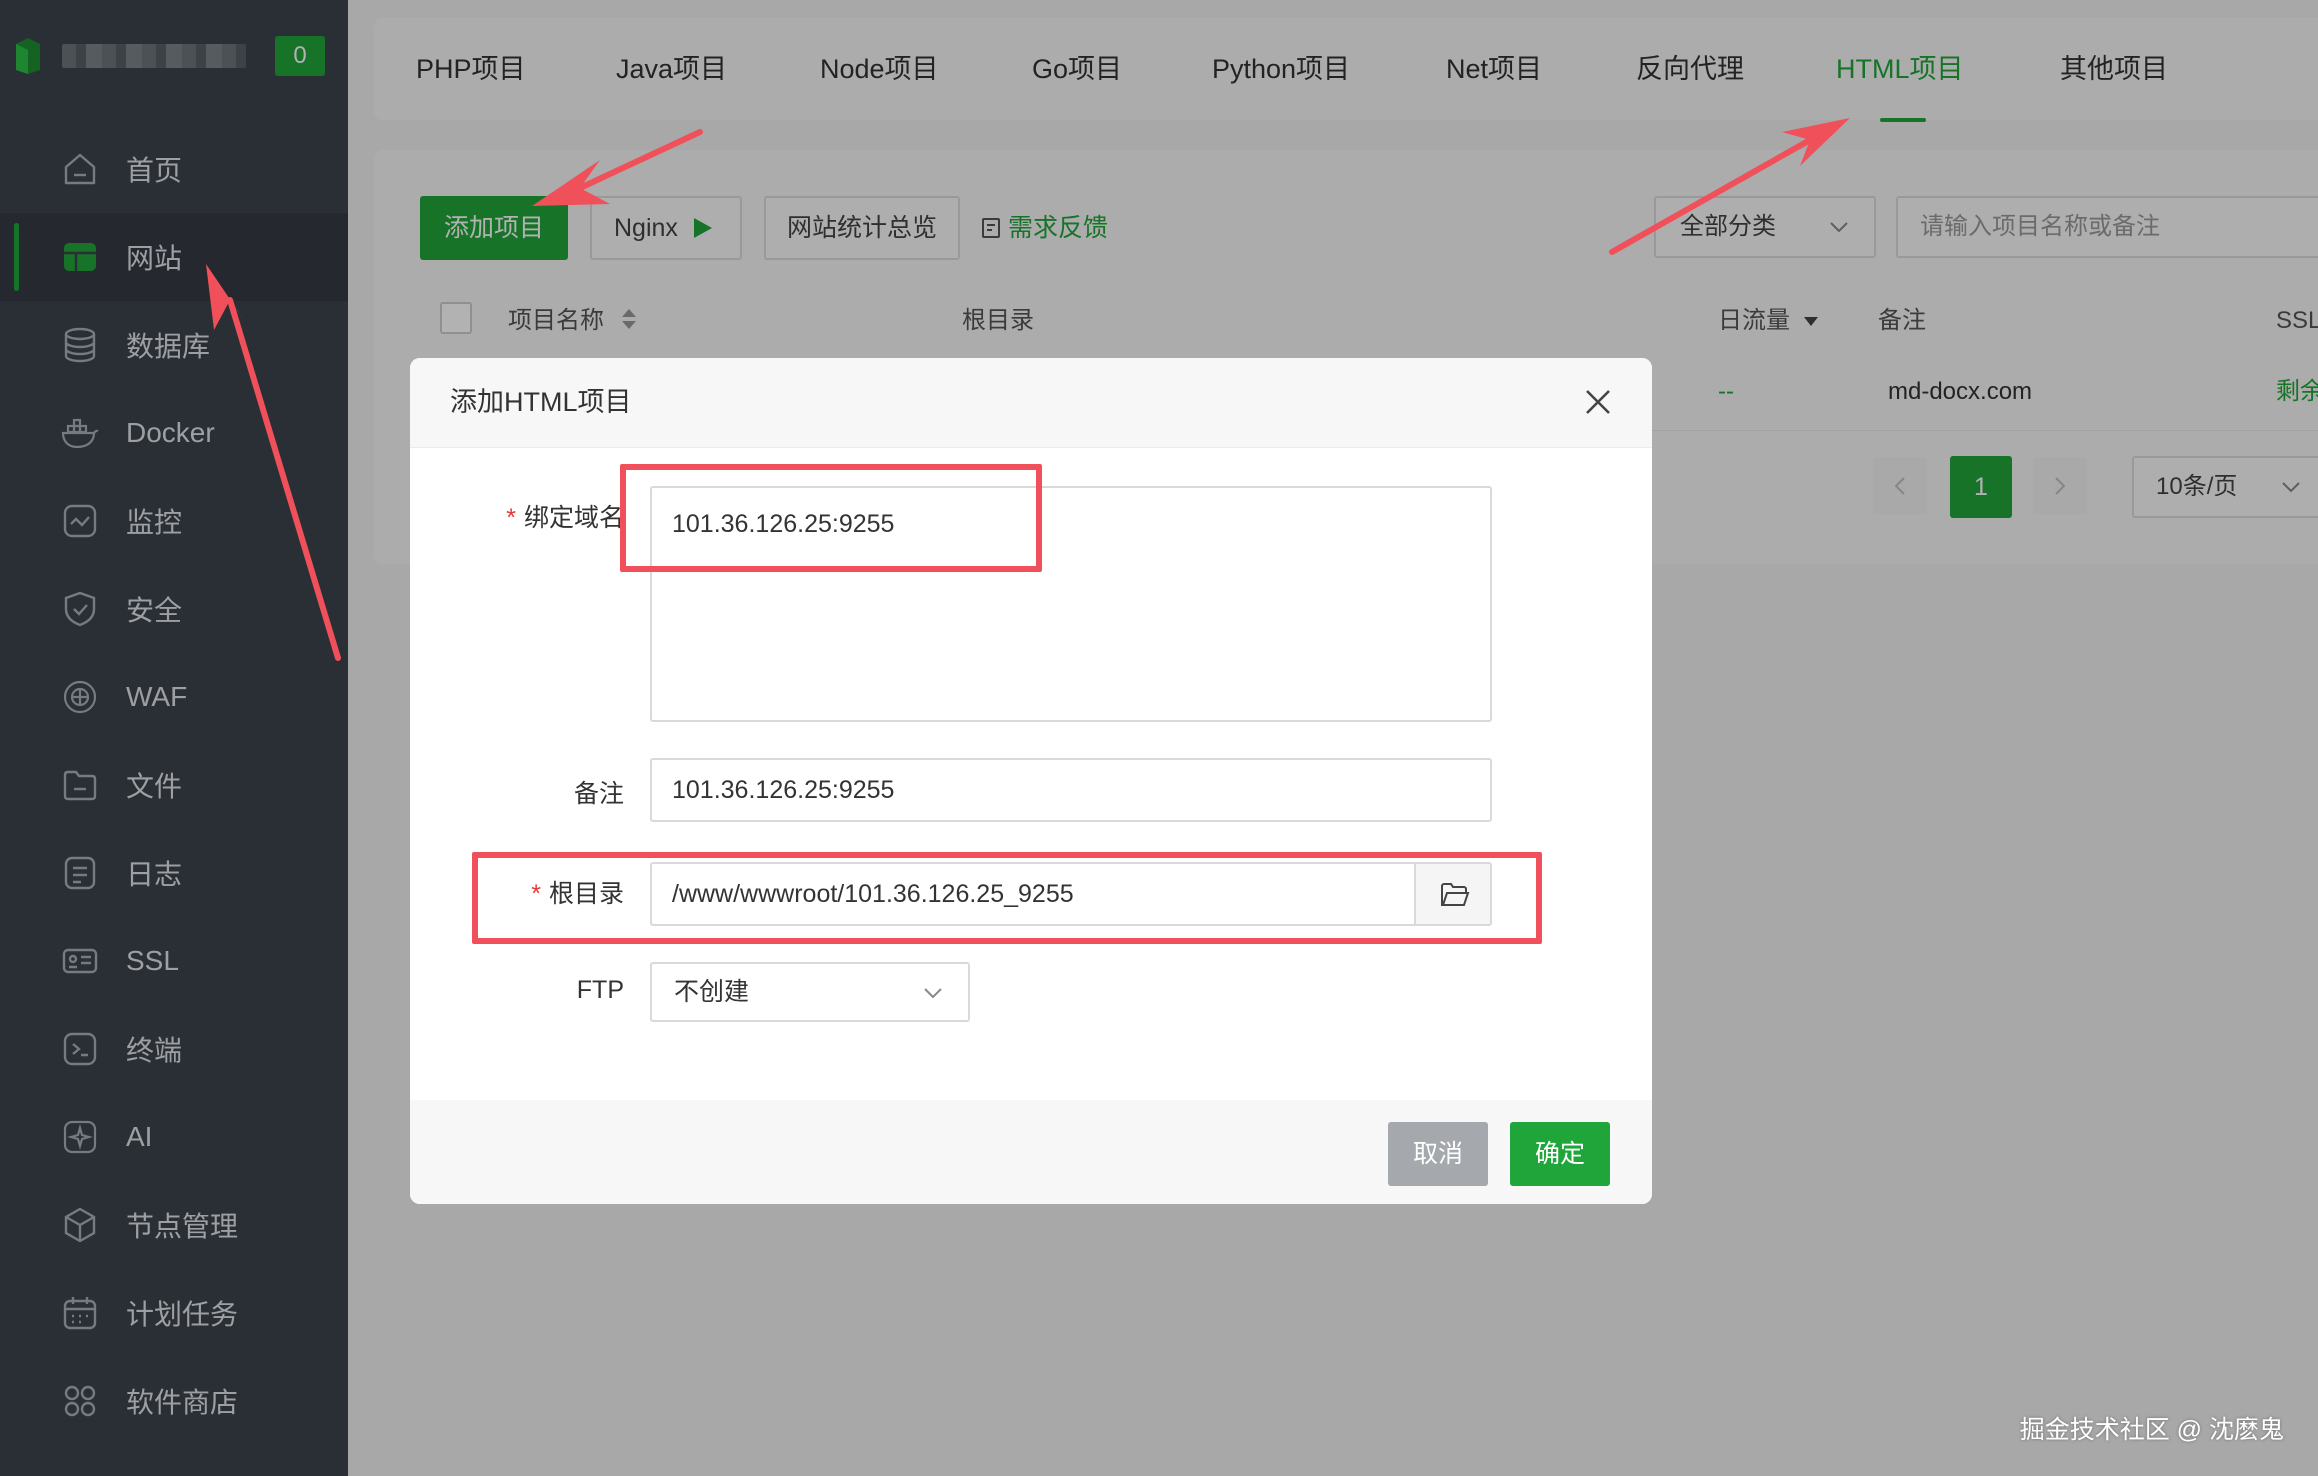  Describe the element at coordinates (598, 794) in the screenshot. I see `note-label: 备注` at that location.